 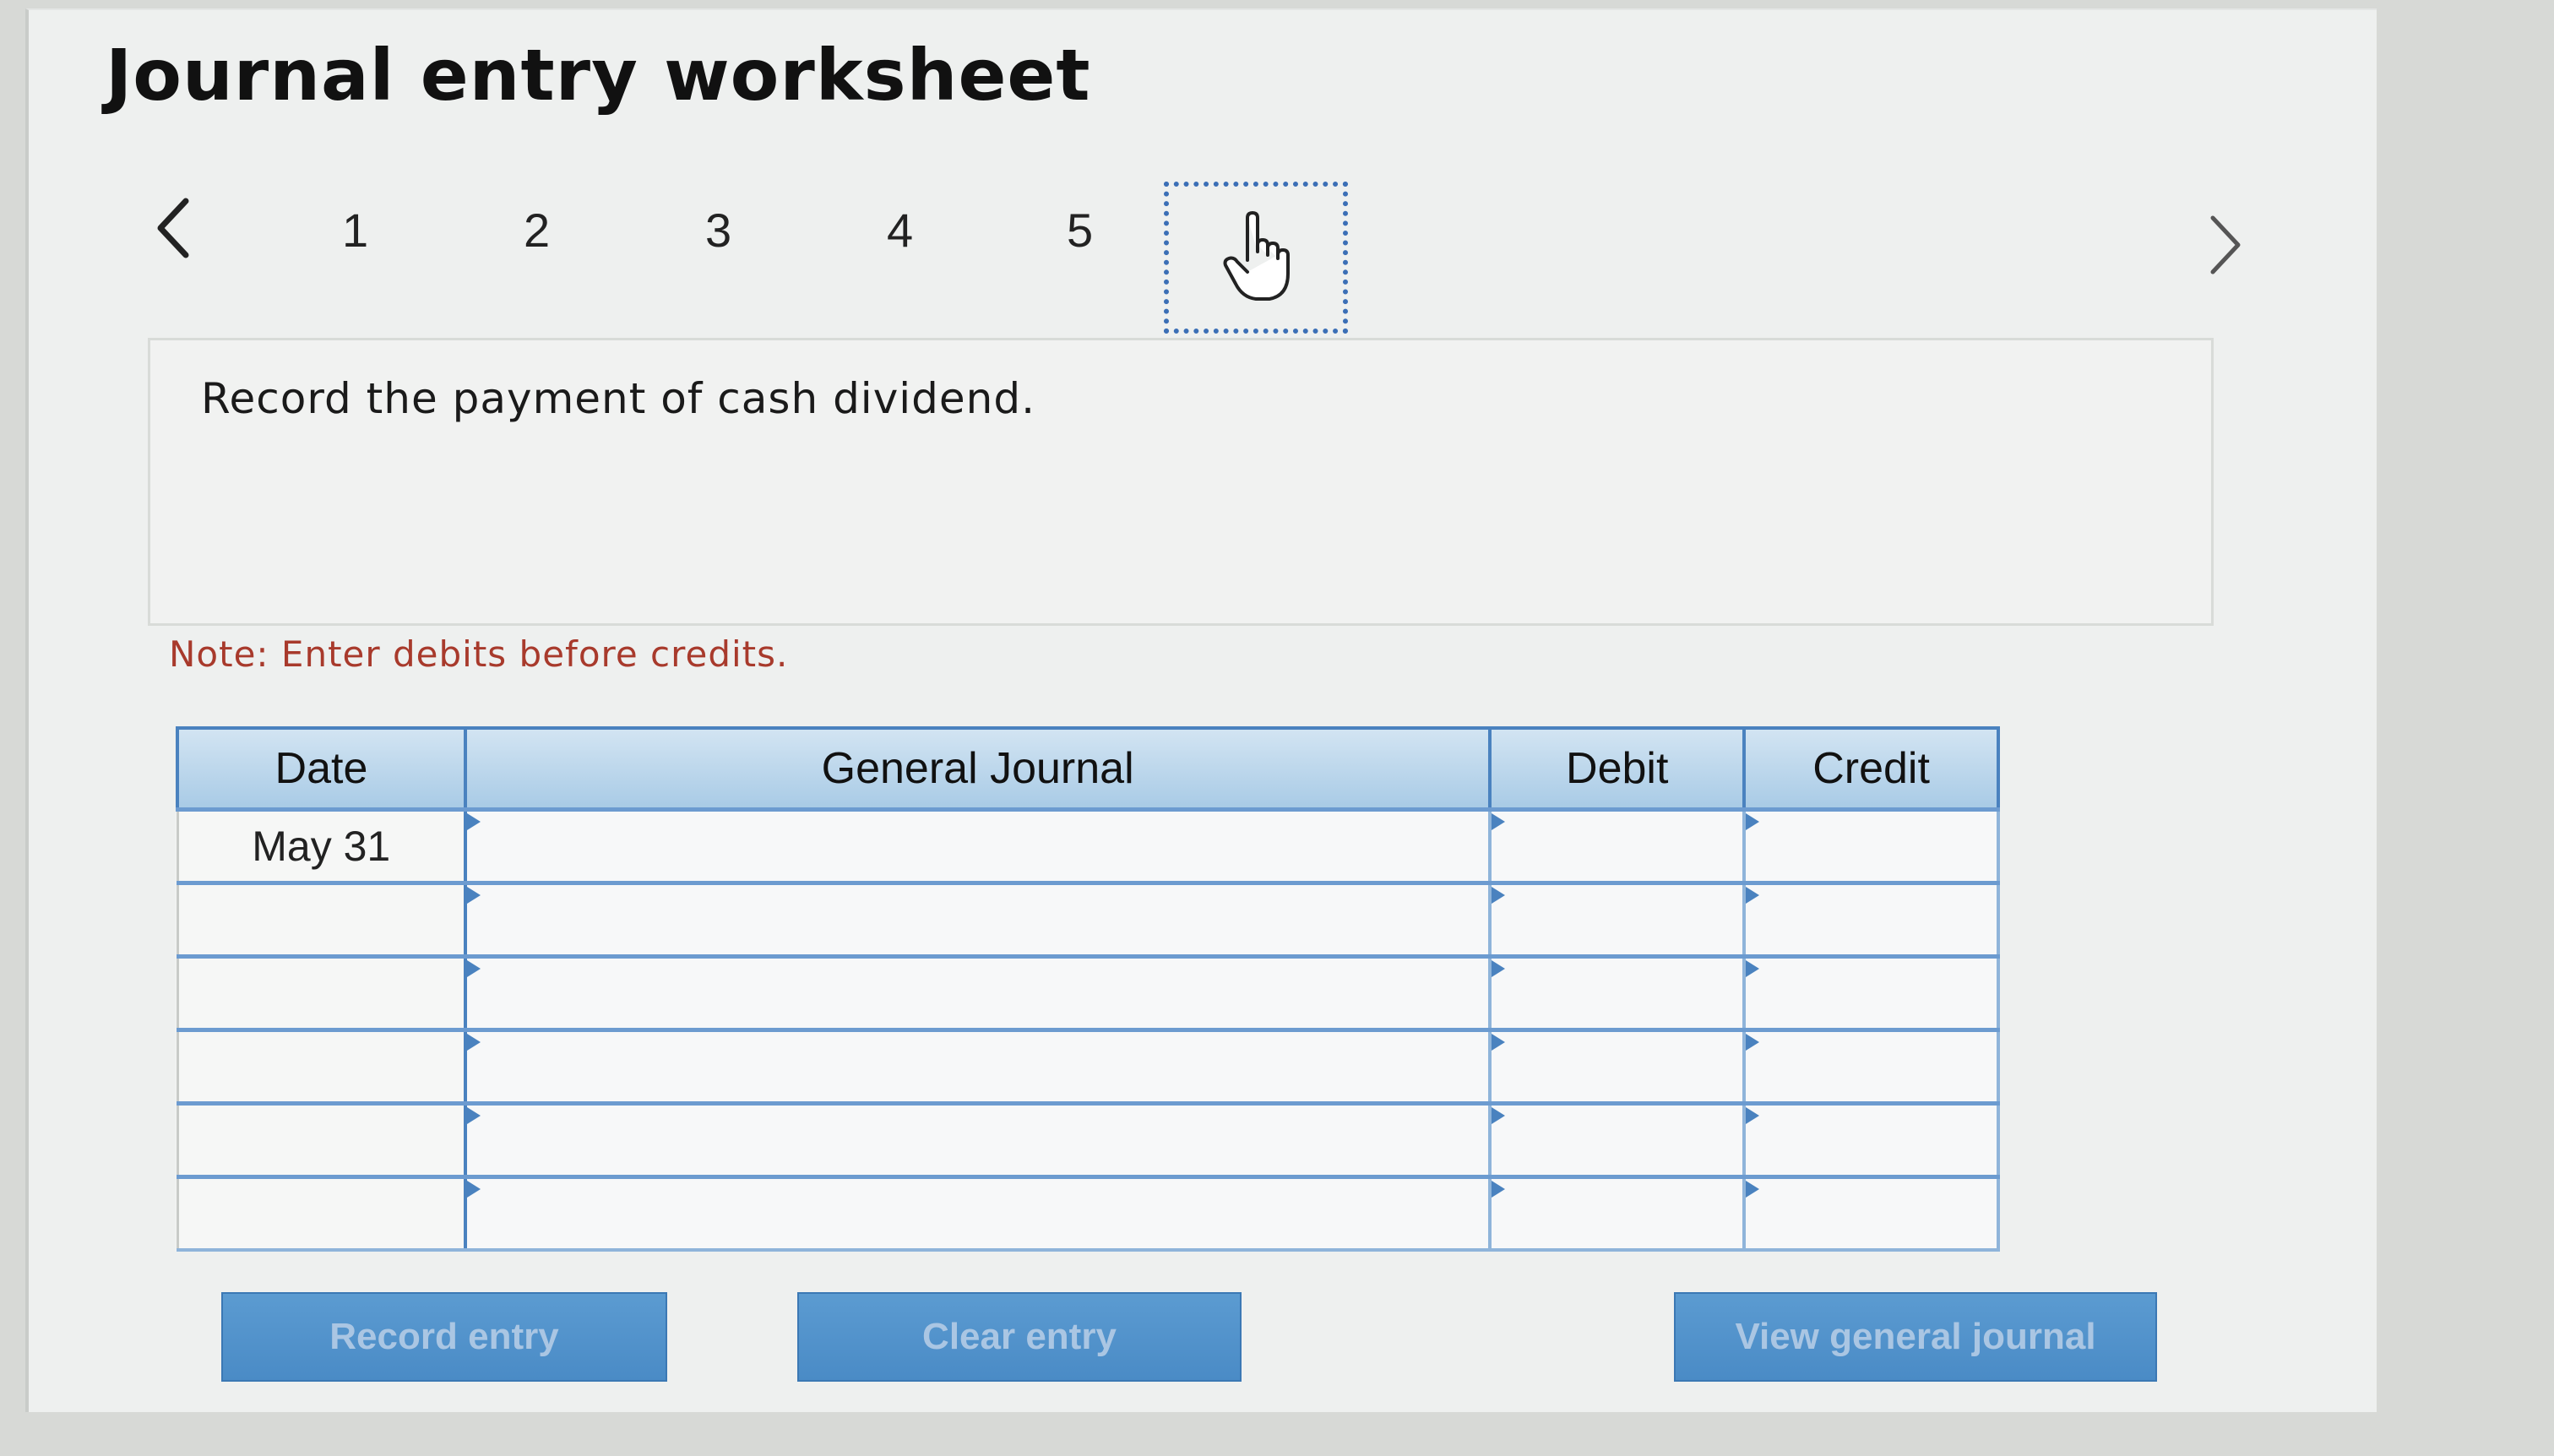 I want to click on step-1-tab: 1, so click(x=355, y=230).